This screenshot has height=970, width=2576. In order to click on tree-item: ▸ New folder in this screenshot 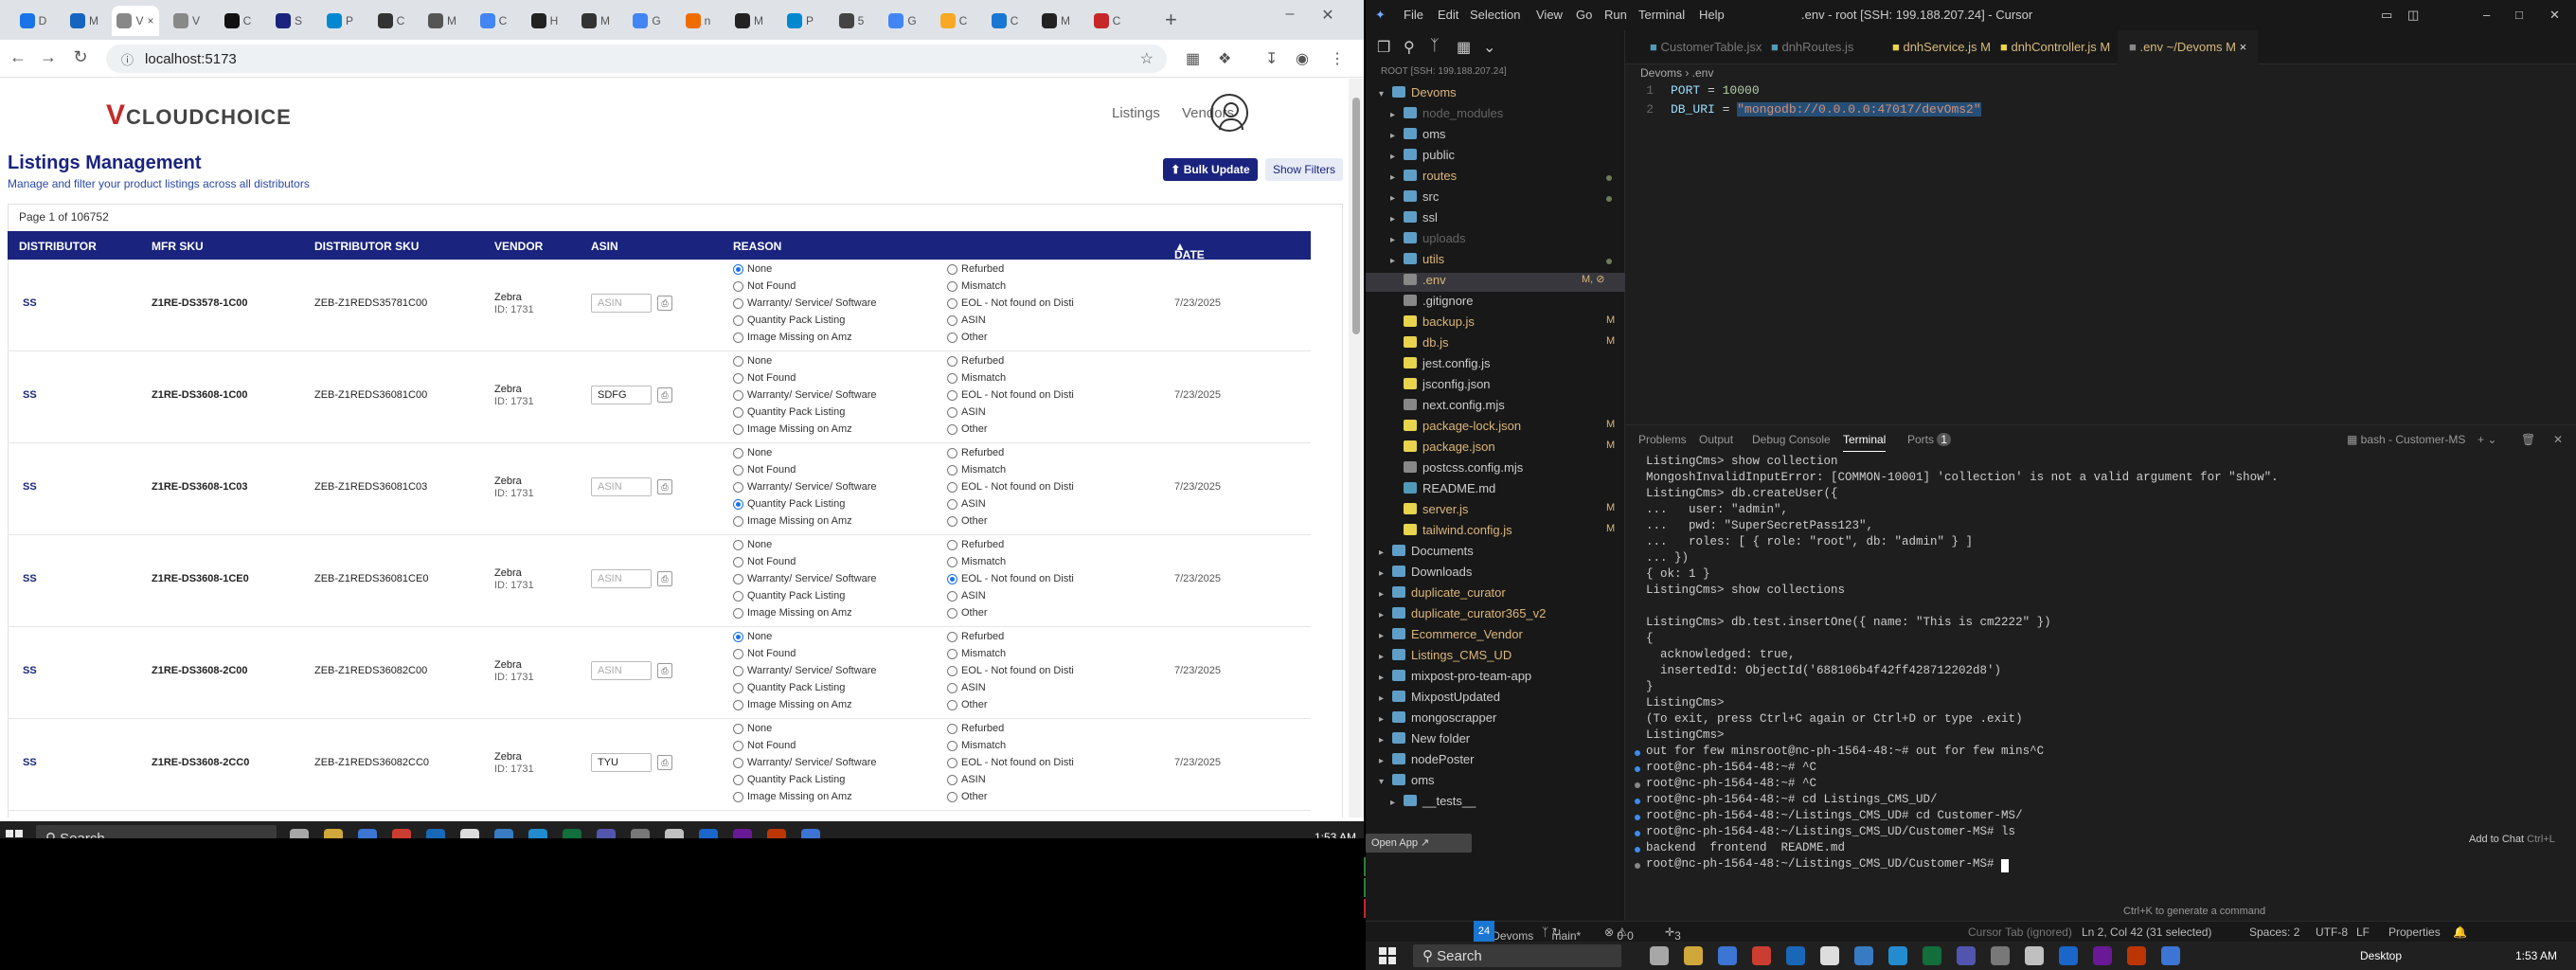, I will do `click(1424, 741)`.